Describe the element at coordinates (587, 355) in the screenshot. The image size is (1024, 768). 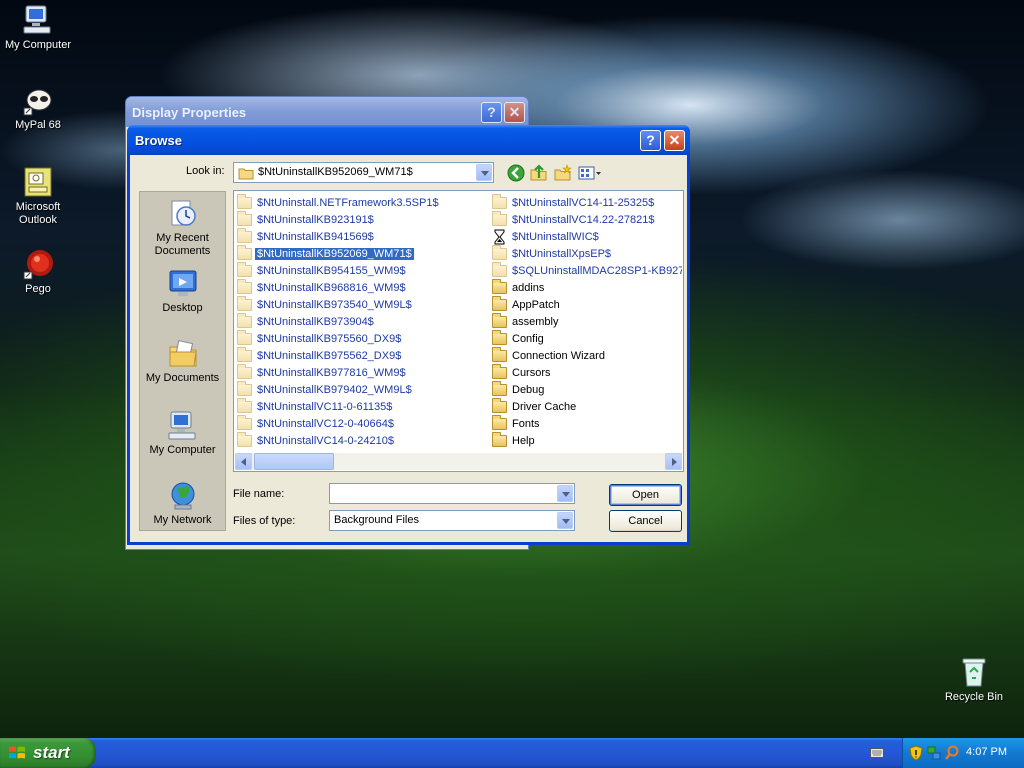
I see `list-item: Connection Wizard` at that location.